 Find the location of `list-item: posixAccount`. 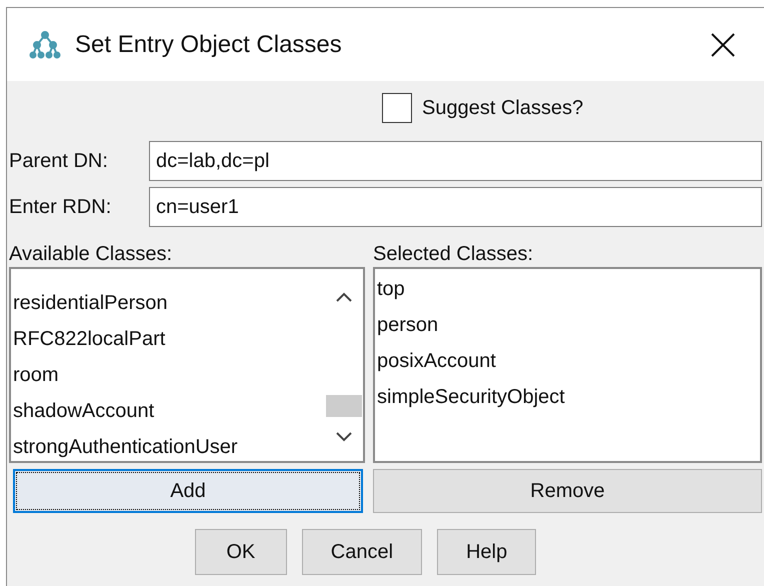

list-item: posixAccount is located at coordinates (568, 361).